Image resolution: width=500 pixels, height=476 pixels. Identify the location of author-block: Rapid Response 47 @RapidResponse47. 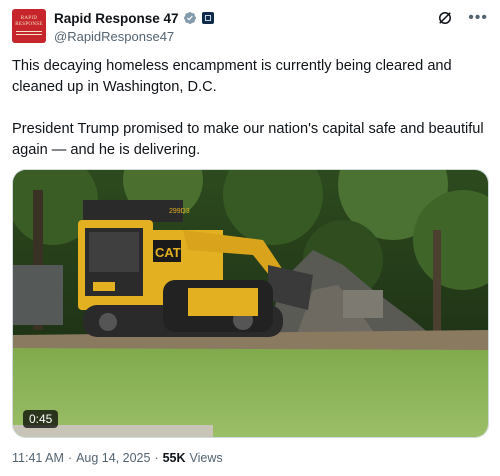
(134, 26).